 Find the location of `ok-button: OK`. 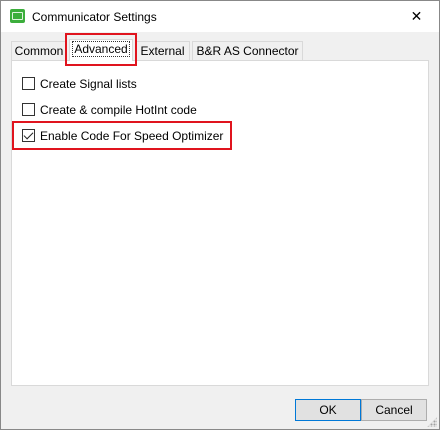

ok-button: OK is located at coordinates (328, 410).